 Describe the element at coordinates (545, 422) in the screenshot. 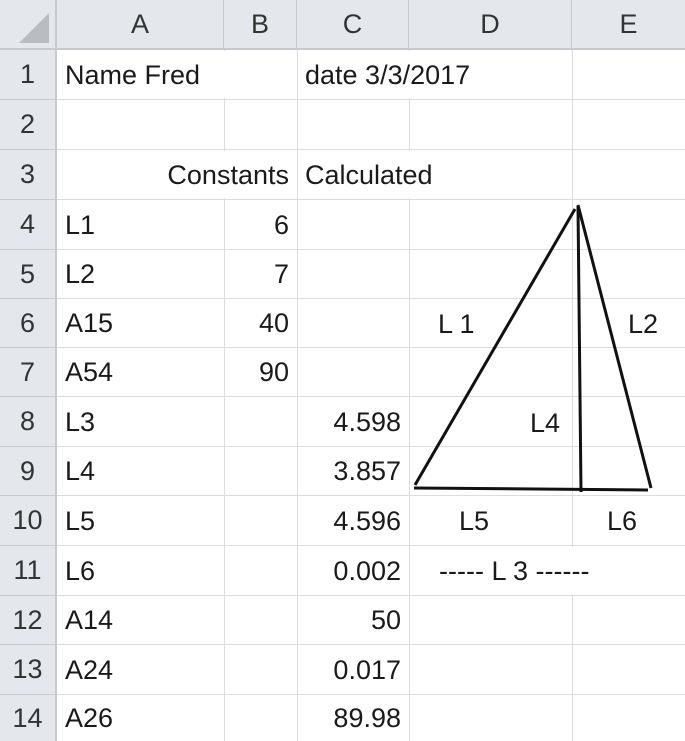

I see `label-l4: L4` at that location.